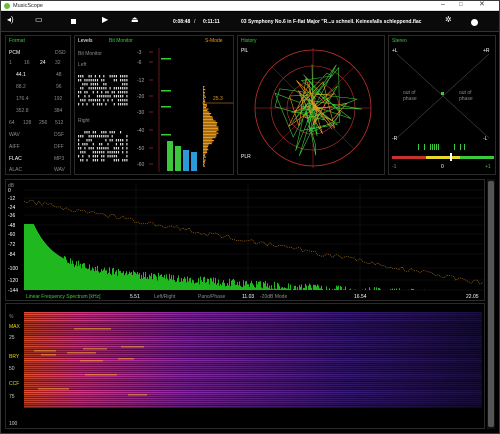 This screenshot has height=434, width=500. What do you see at coordinates (140, 113) in the screenshot?
I see `meter-tick-label: -30` at bounding box center [140, 113].